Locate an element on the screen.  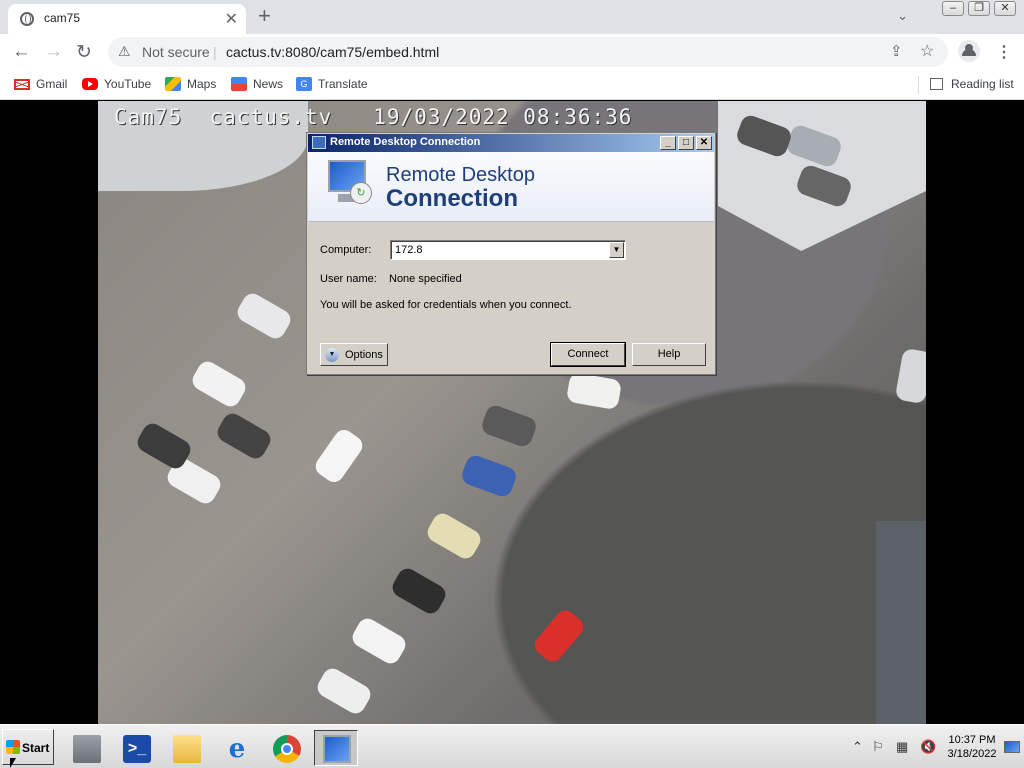
reload-button: ↻ is located at coordinates (84, 52).